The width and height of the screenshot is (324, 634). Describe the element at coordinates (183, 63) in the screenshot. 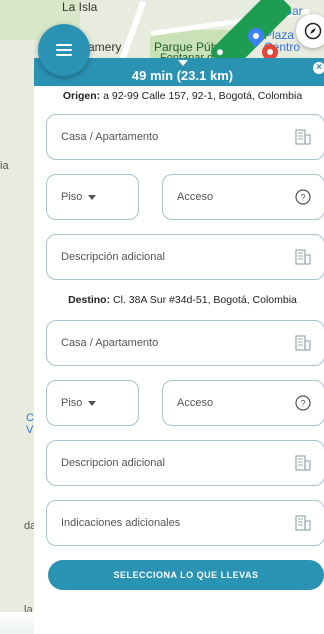

I see `collapse-caret-icon` at that location.